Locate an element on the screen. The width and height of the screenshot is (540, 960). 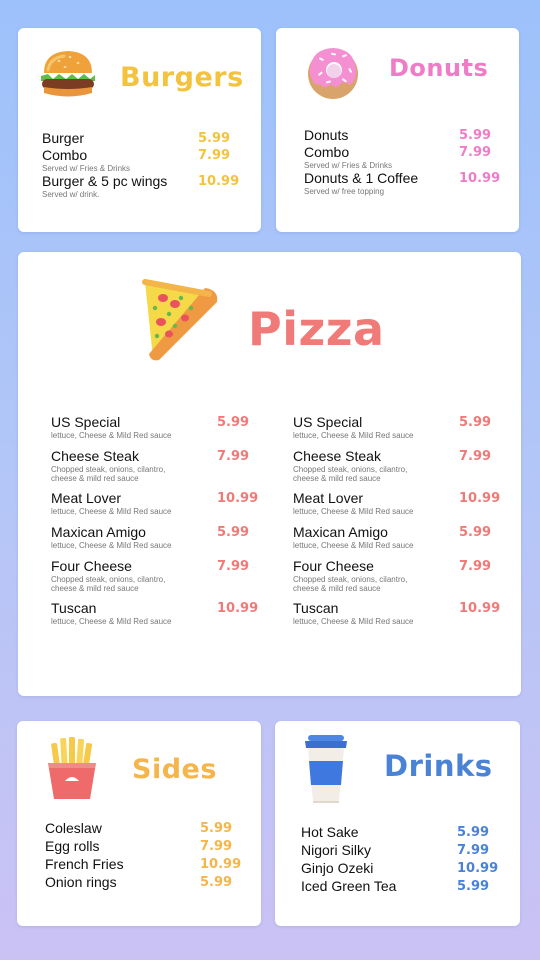
menu-item: Burger 5.99 is located at coordinates (142, 138).